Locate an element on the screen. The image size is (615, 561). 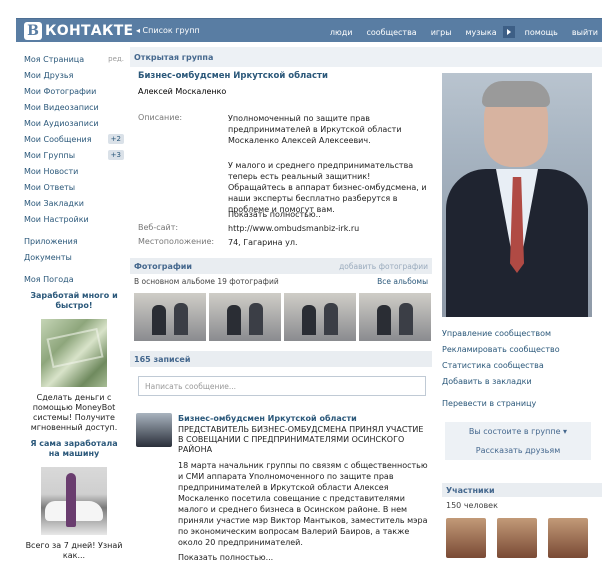
sidebar-item-photos: Мои Фотографии is located at coordinates (74, 91).